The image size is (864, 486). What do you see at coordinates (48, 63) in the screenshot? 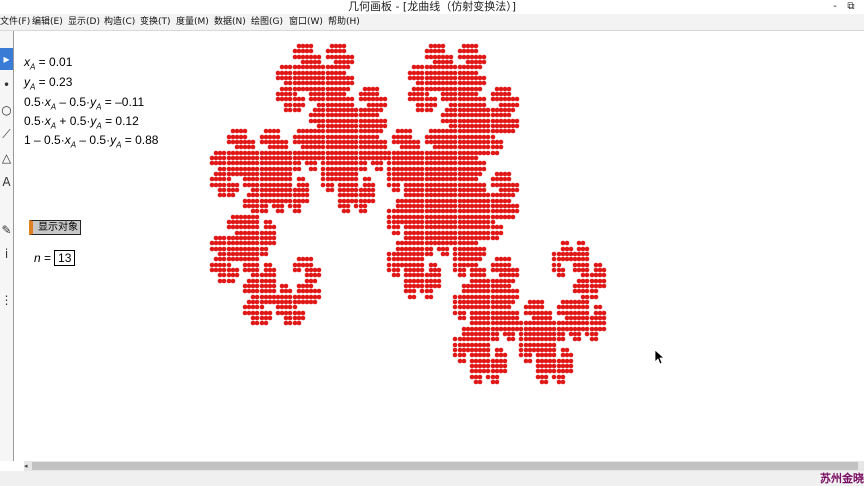
I see `measure-xA: xA = 0.01` at bounding box center [48, 63].